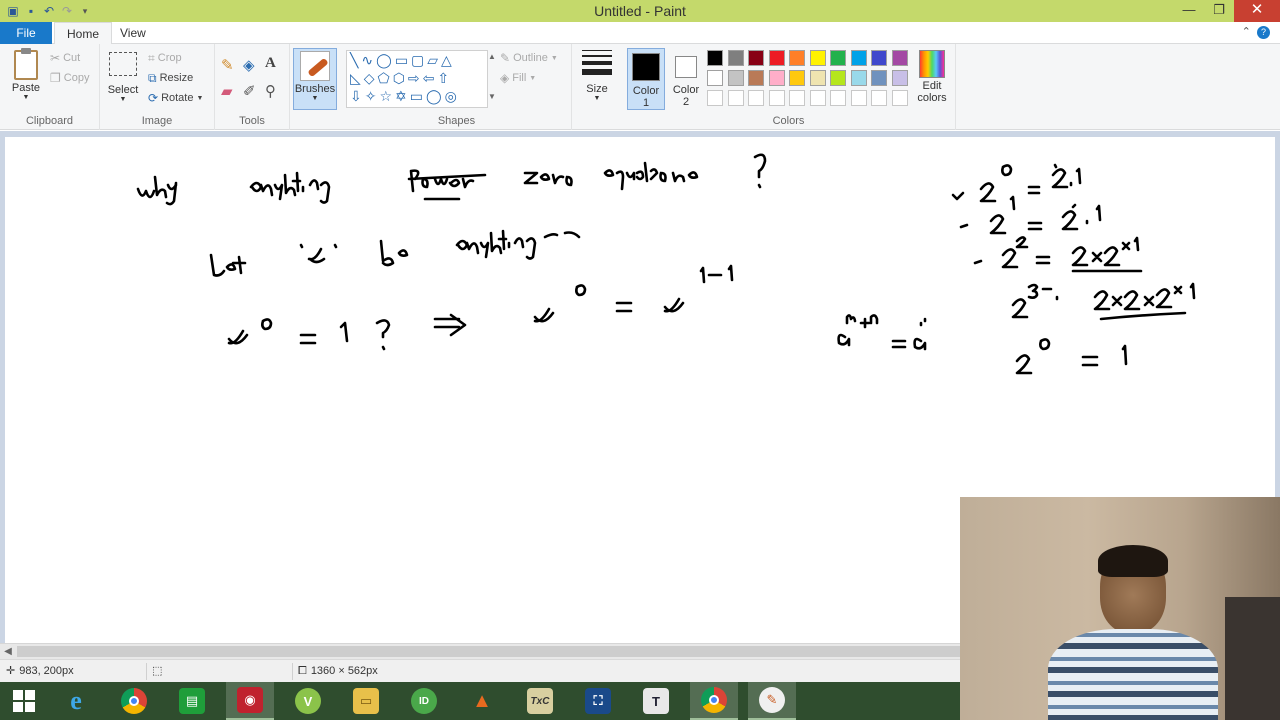 The height and width of the screenshot is (720, 1280). Describe the element at coordinates (169, 58) in the screenshot. I see `crop-label: Crop` at that location.